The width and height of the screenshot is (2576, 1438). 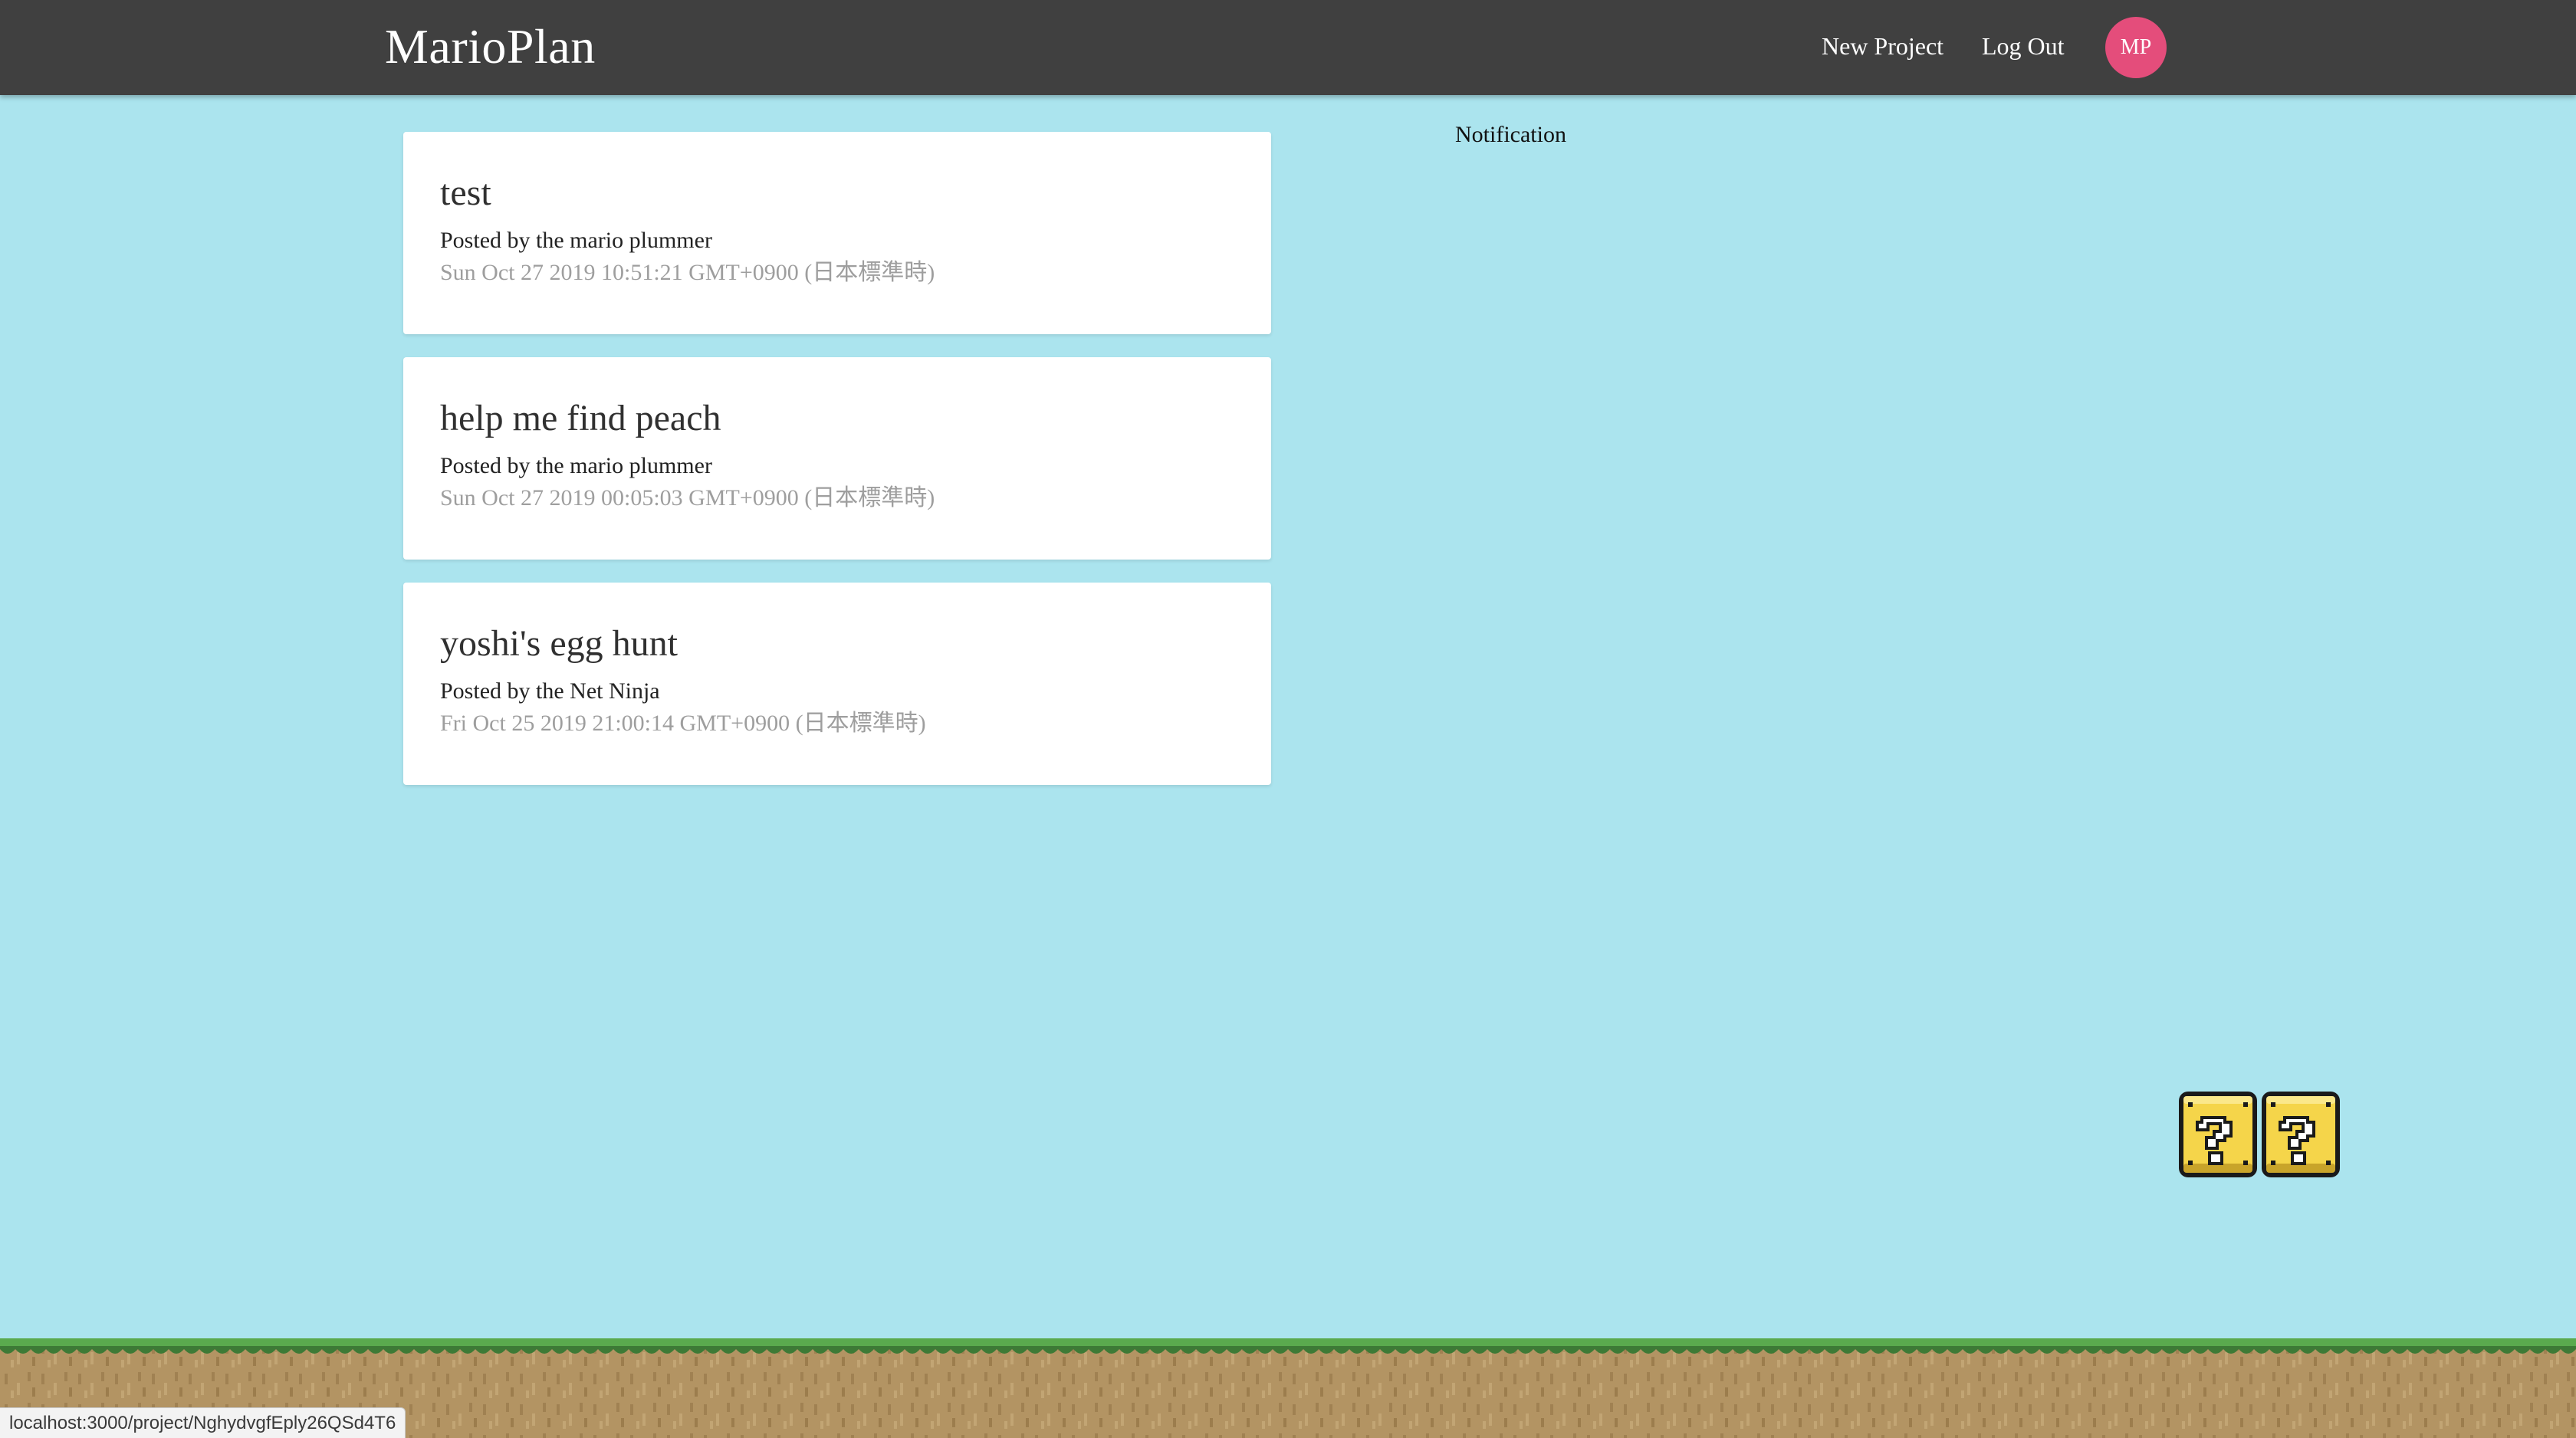 I want to click on project-title: test, so click(x=465, y=192).